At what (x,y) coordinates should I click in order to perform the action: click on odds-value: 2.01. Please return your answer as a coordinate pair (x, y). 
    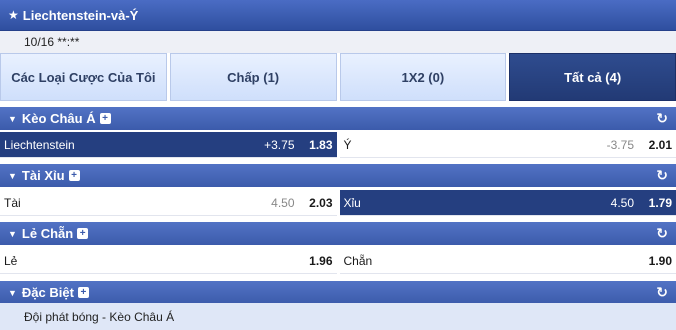
    Looking at the image, I should click on (660, 144).